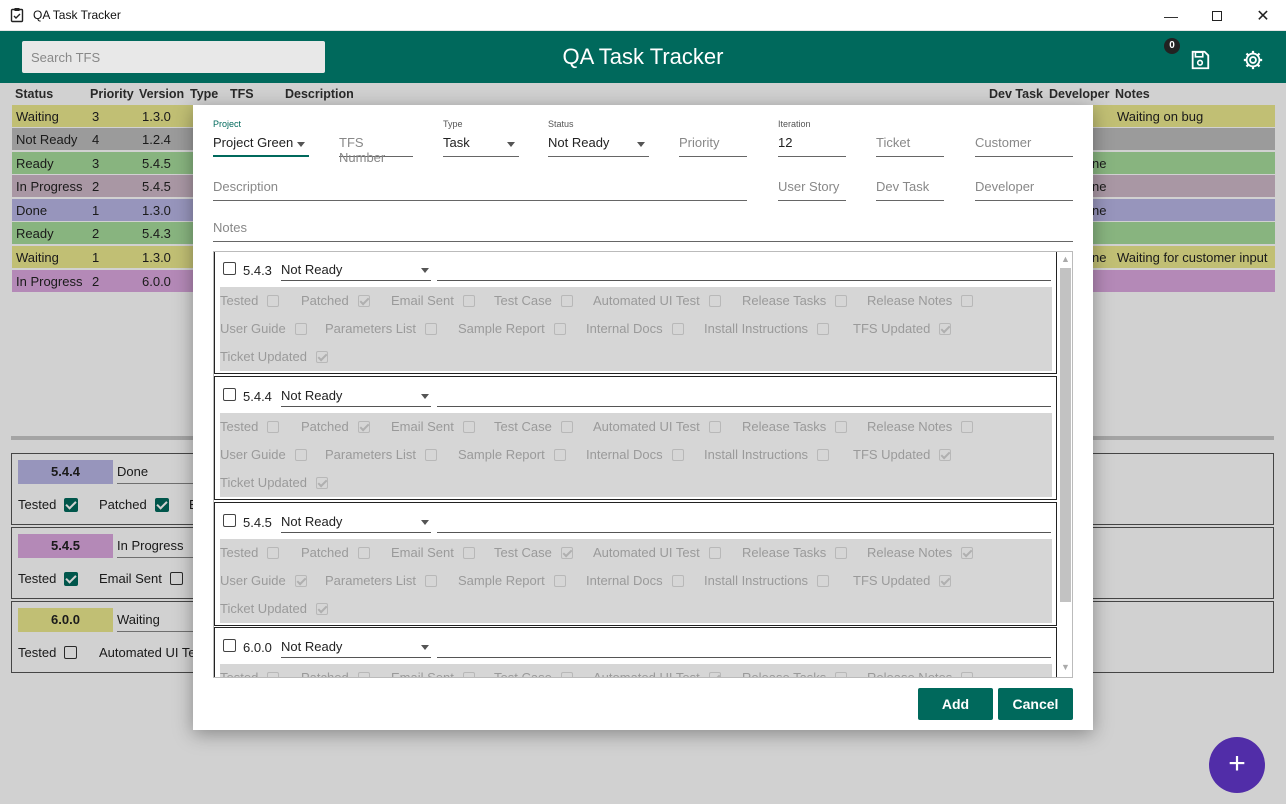 The image size is (1286, 804). Describe the element at coordinates (1024, 188) in the screenshot. I see `developer-input: Developer` at that location.